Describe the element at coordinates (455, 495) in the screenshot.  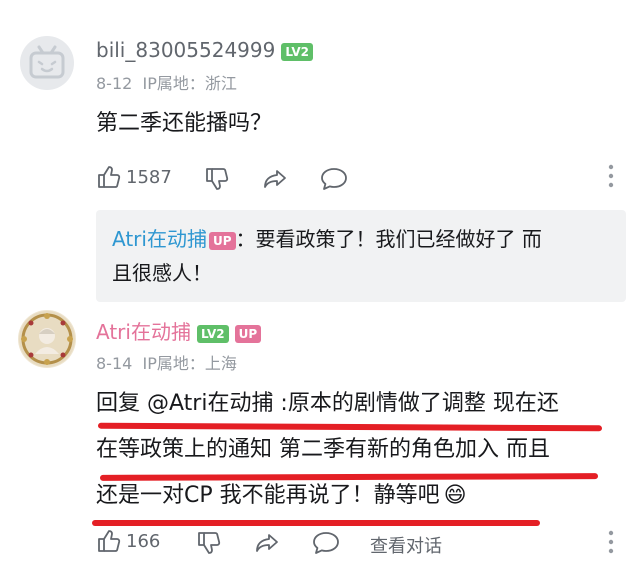
I see `grin-emoji-icon: 😄` at that location.